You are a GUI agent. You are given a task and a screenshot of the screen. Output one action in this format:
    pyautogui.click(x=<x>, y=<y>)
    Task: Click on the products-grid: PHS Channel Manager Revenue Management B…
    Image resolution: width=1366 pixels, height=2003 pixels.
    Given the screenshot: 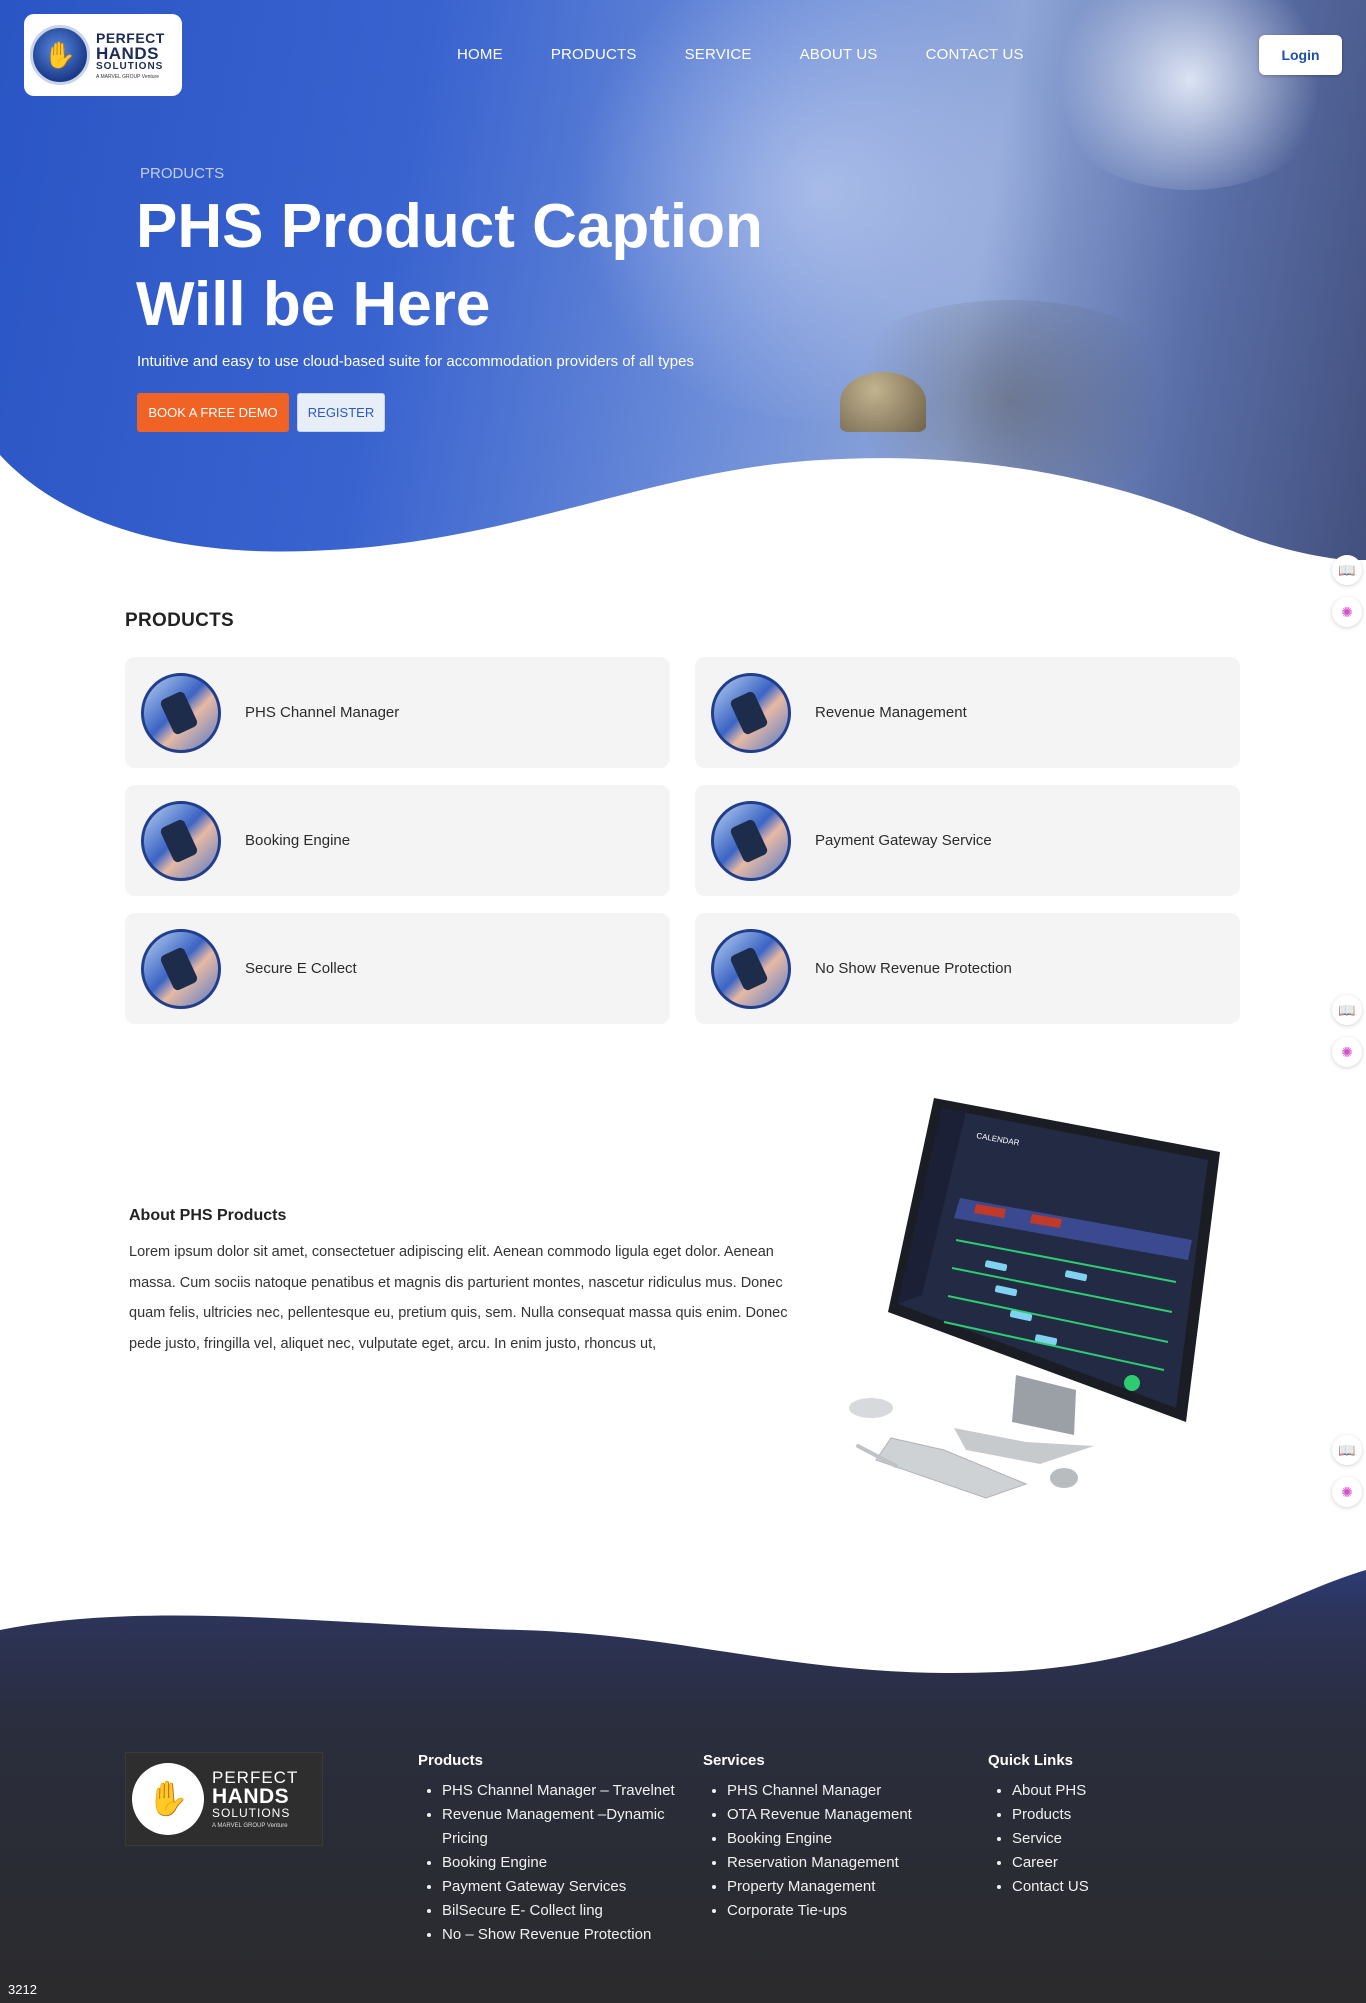 What is the action you would take?
    pyautogui.click(x=683, y=840)
    